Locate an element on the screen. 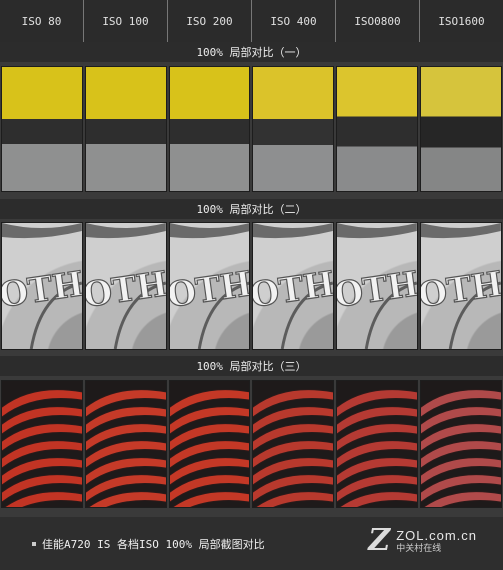 This screenshot has width=503, height=570. zol-logo: Z ZOL.com.cn 中关村在线 is located at coordinates (422, 541).